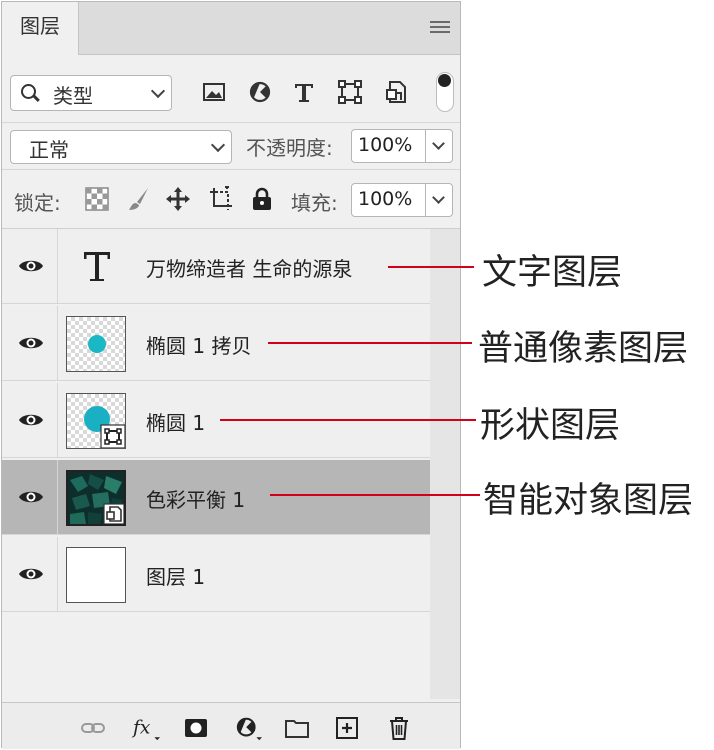  Describe the element at coordinates (97, 199) in the screenshot. I see `lock-transparent-icon` at that location.